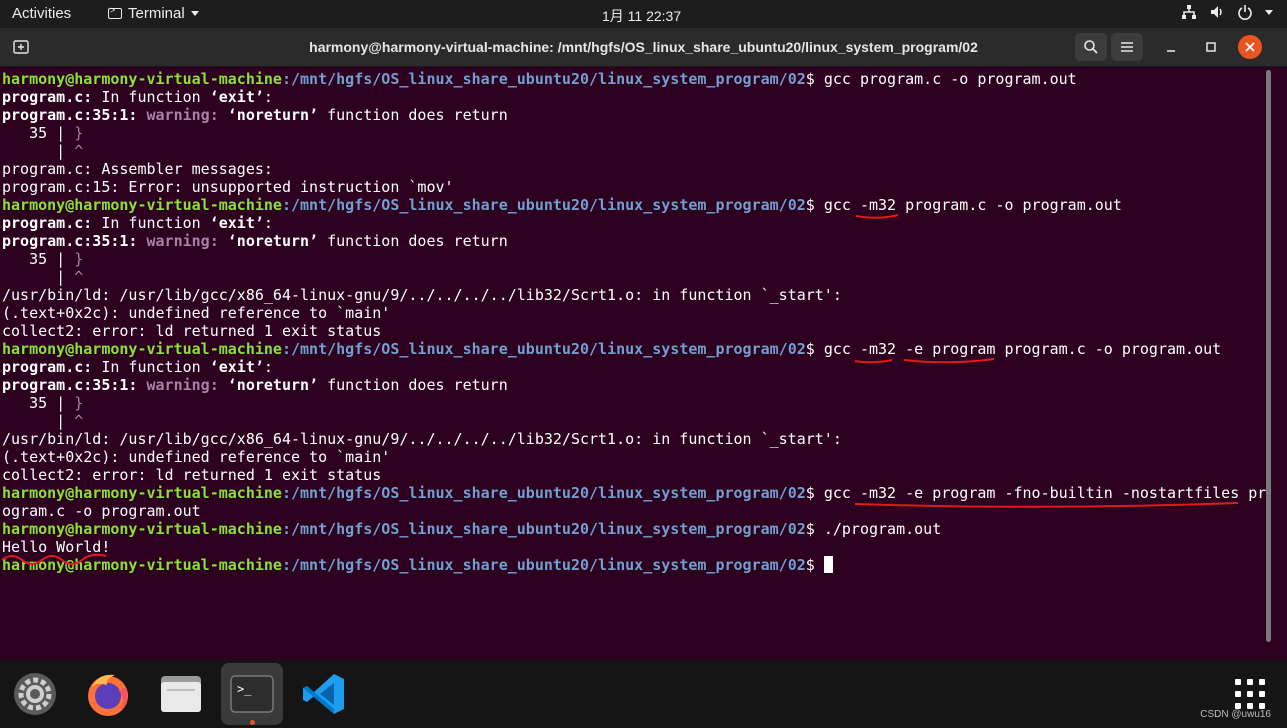 This screenshot has height=728, width=1287. I want to click on minimize-button, so click(1171, 47).